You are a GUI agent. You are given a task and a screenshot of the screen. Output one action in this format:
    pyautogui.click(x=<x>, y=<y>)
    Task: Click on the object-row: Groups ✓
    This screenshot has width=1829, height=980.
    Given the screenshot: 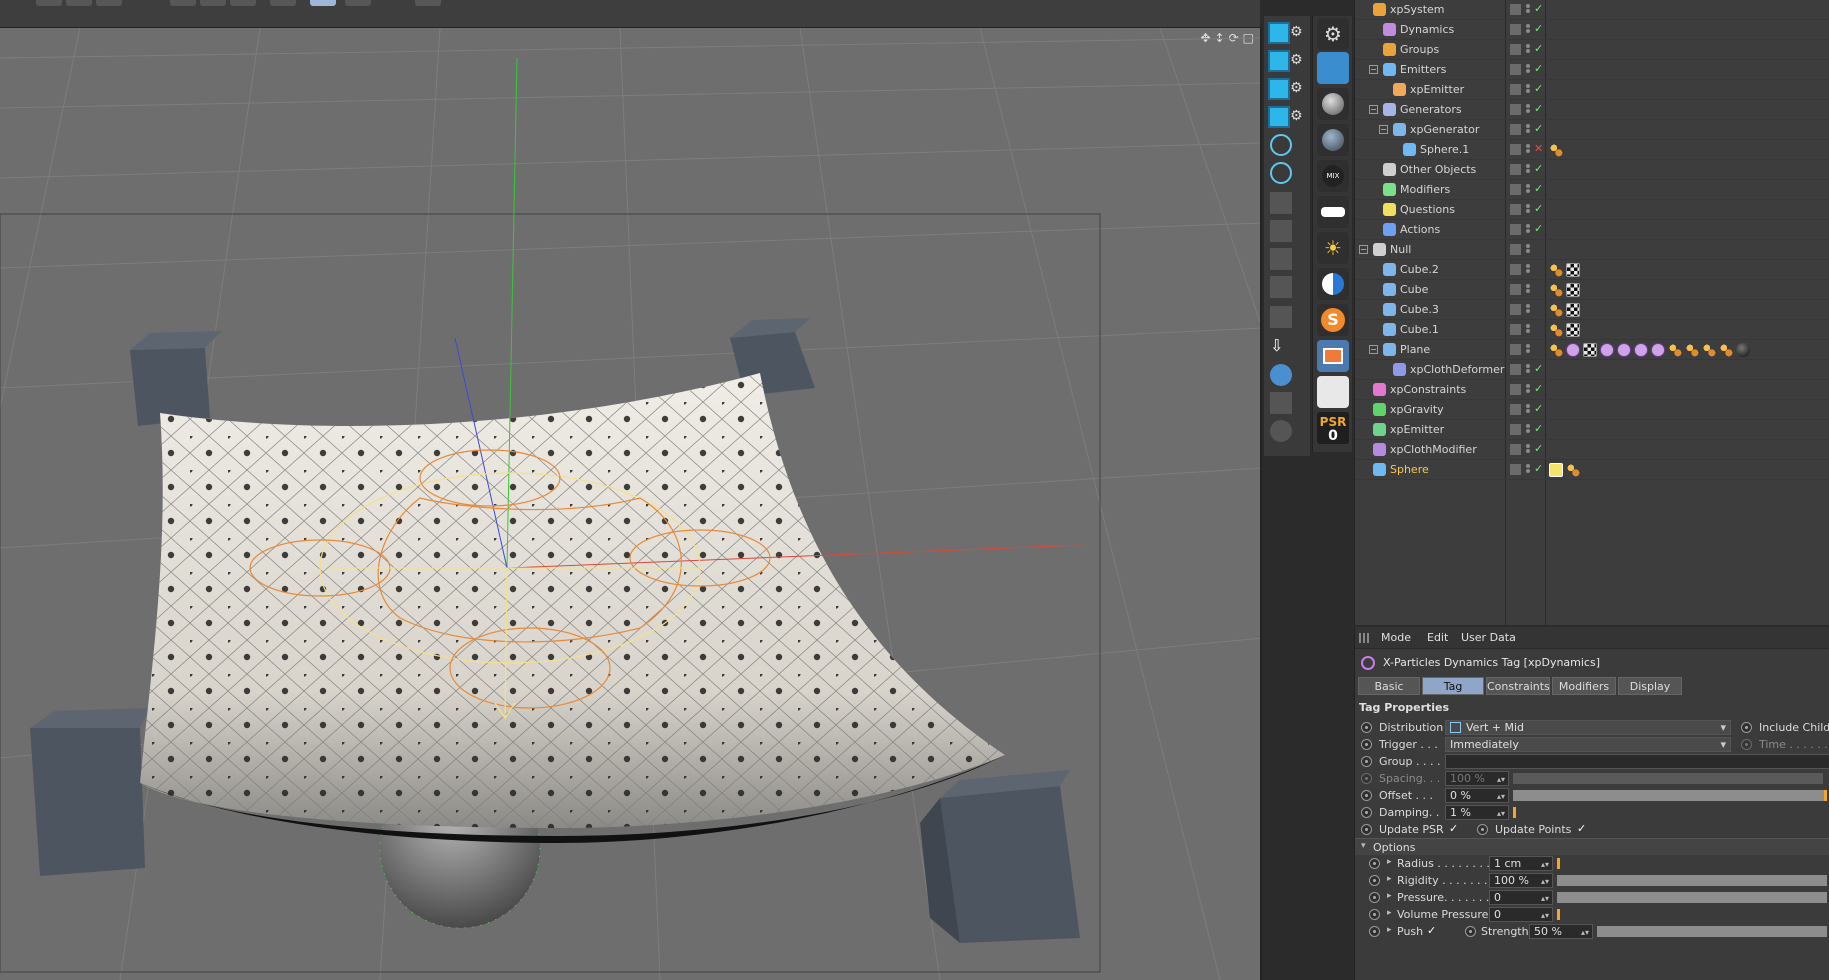 What is the action you would take?
    pyautogui.click(x=1592, y=50)
    